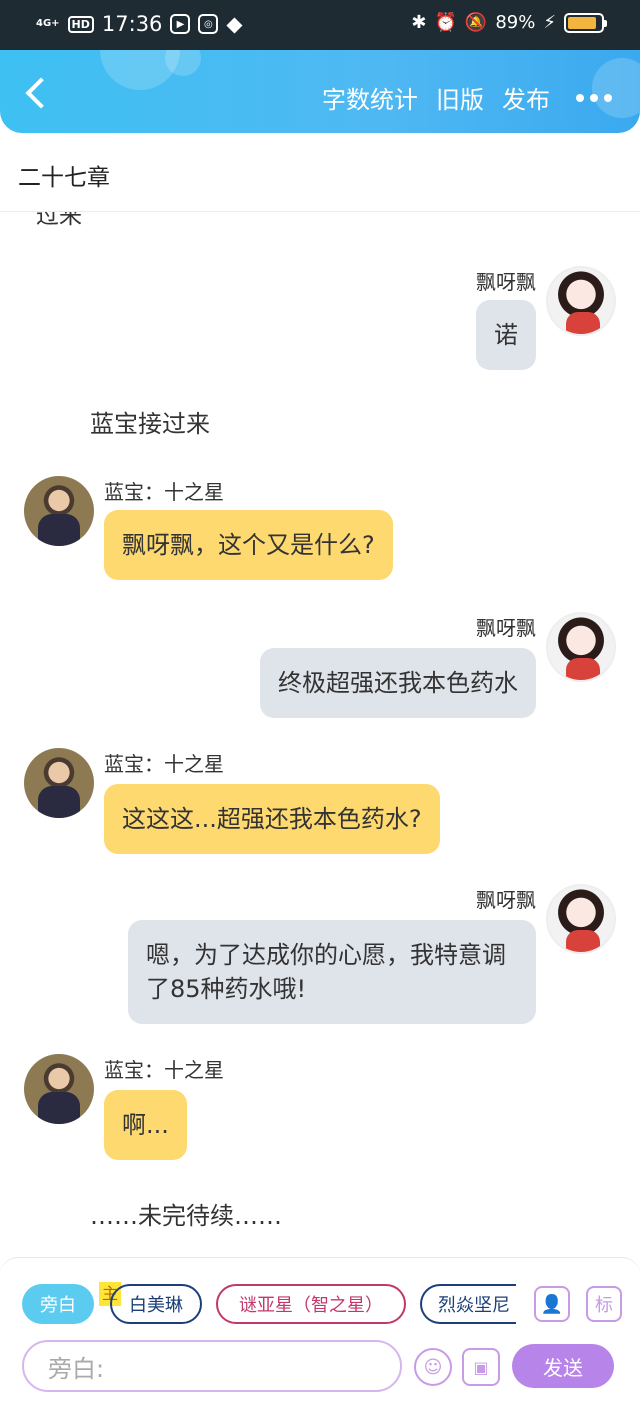 The width and height of the screenshot is (640, 1427). Describe the element at coordinates (515, 22) in the screenshot. I see `battery-percent: 89%` at that location.